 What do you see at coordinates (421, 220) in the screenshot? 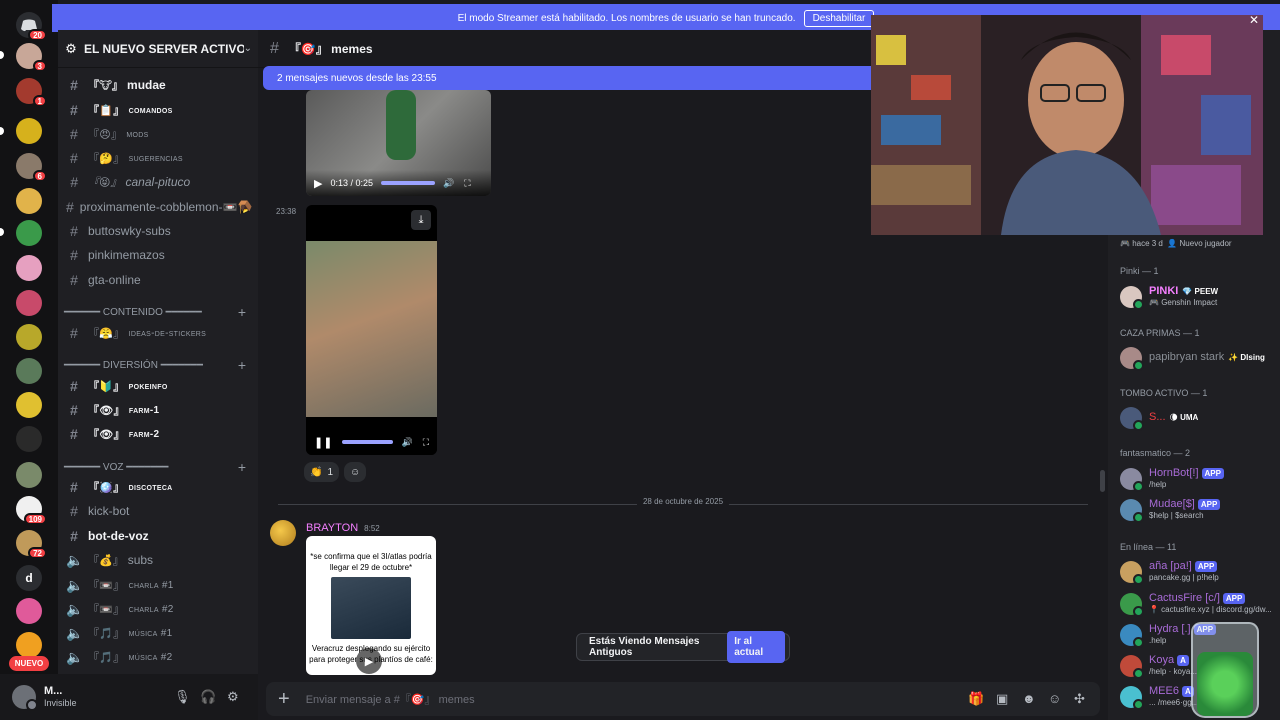
I see `download-icon: ⤓` at bounding box center [421, 220].